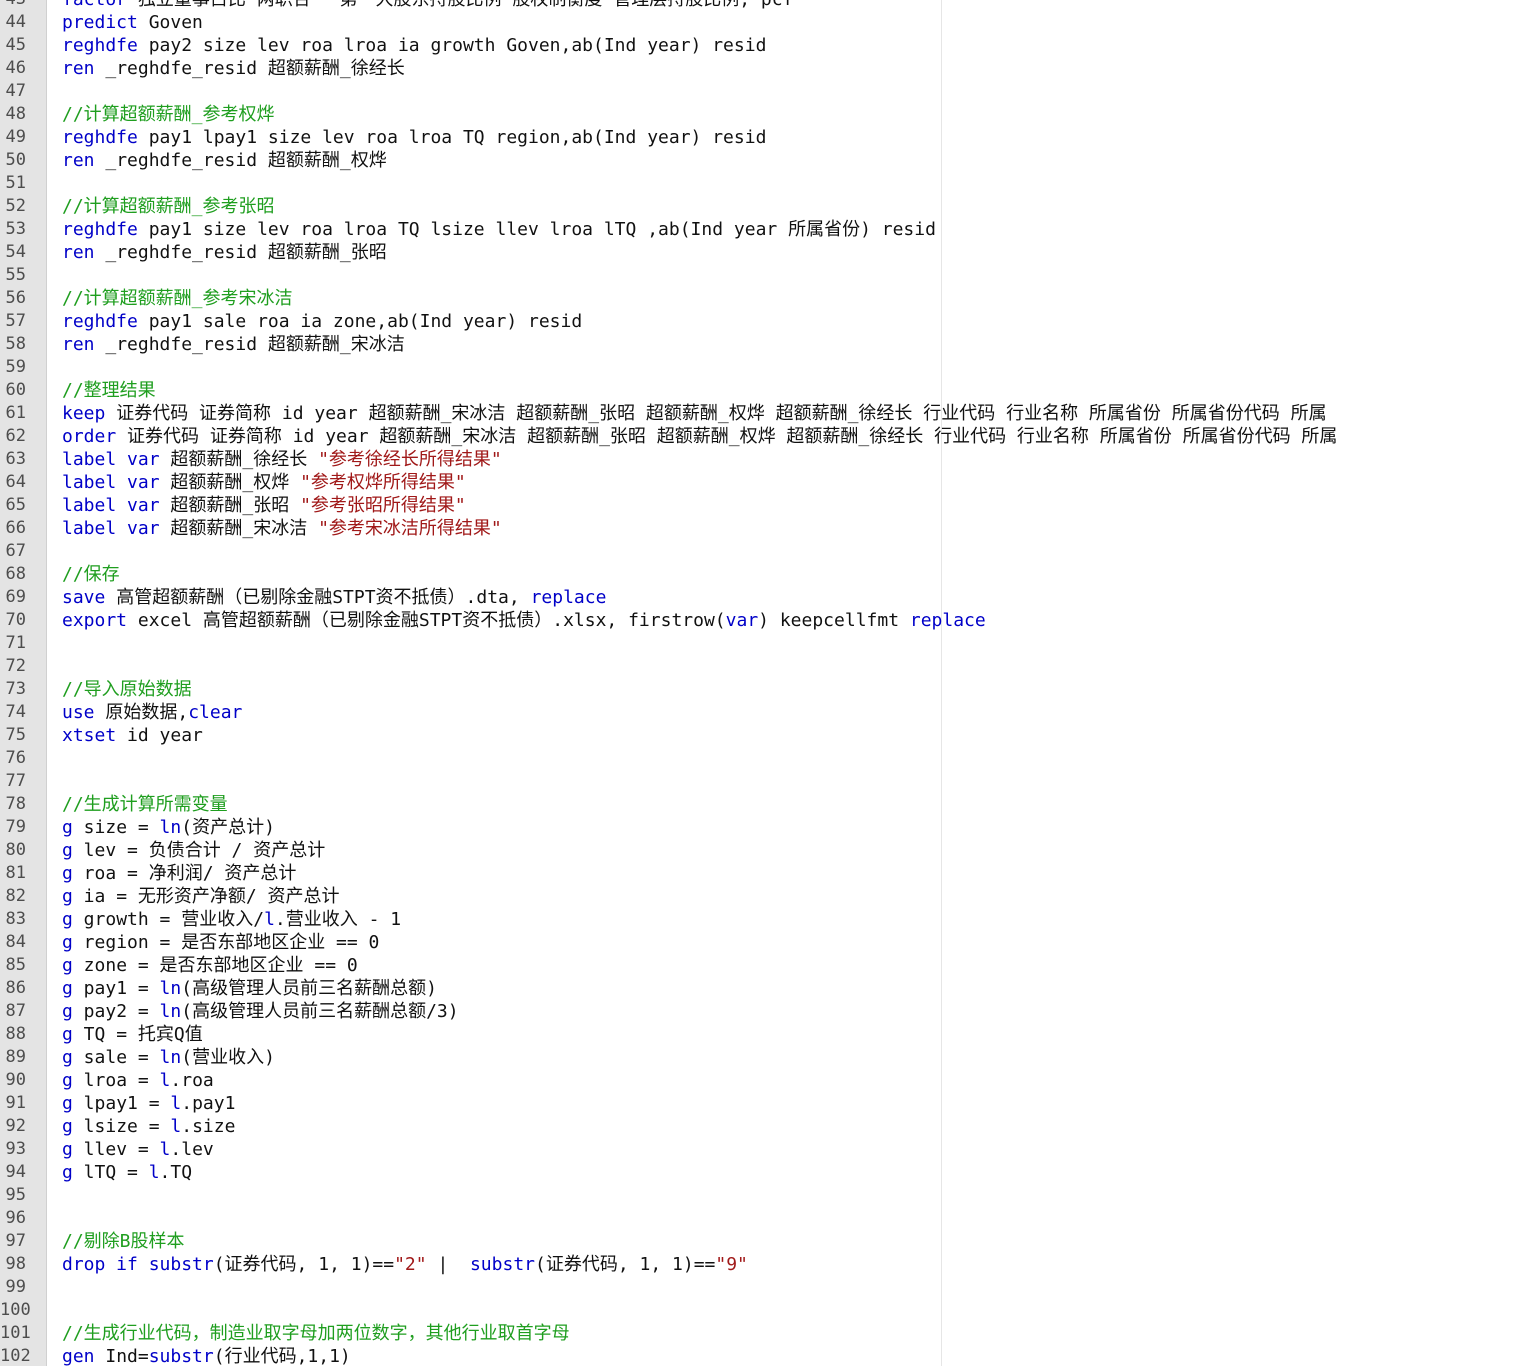  Describe the element at coordinates (94, 5) in the screenshot. I see `code-keyword: factor` at that location.